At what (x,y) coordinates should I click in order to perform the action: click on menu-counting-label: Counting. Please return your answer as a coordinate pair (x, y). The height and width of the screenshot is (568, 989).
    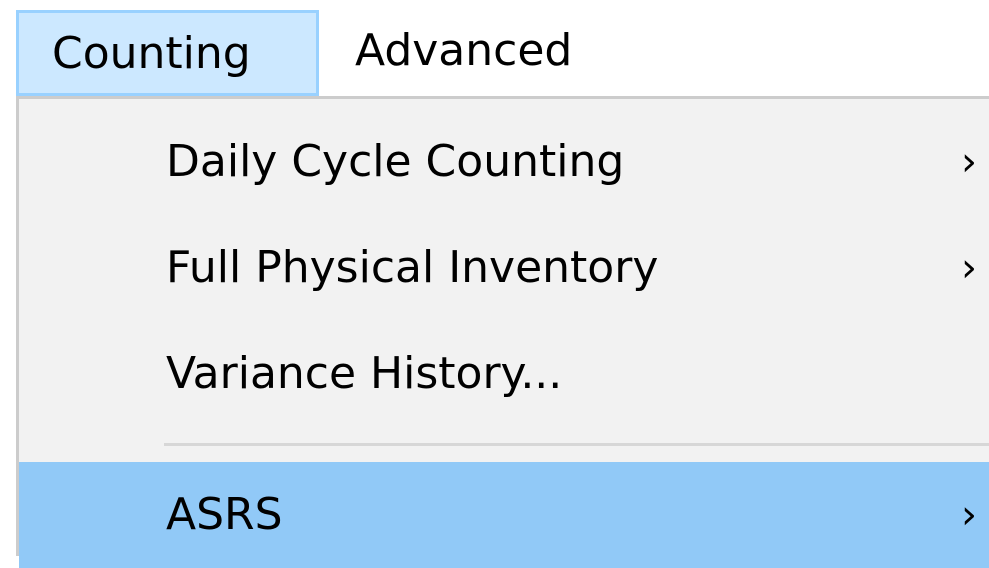
    Looking at the image, I should click on (151, 53).